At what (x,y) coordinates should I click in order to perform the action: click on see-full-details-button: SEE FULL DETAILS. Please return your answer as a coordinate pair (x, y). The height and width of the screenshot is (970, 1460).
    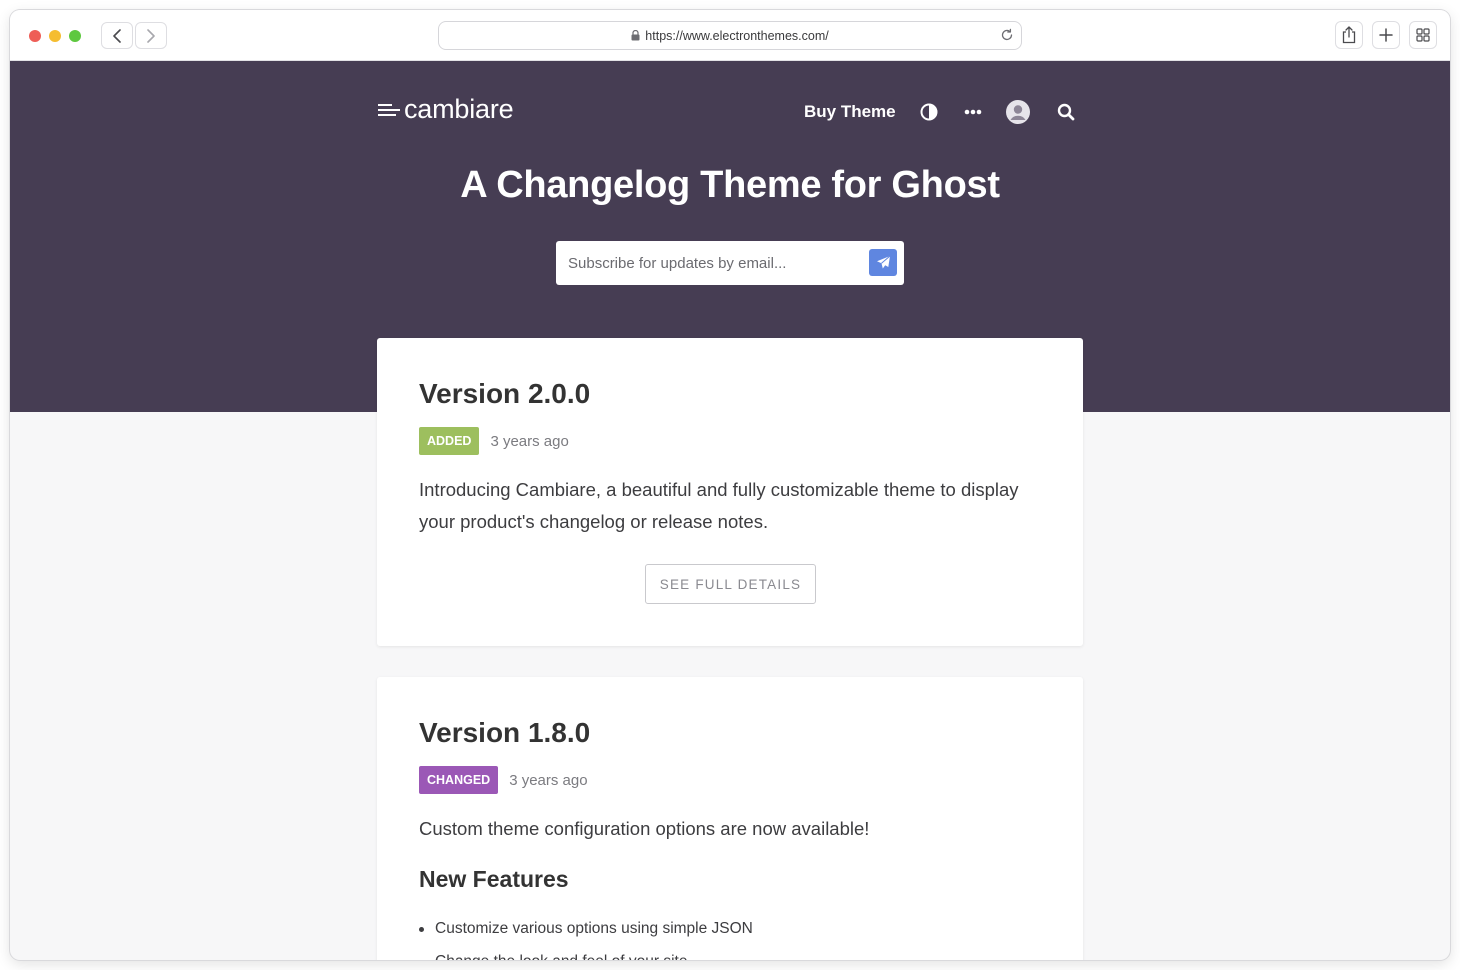
    Looking at the image, I should click on (730, 584).